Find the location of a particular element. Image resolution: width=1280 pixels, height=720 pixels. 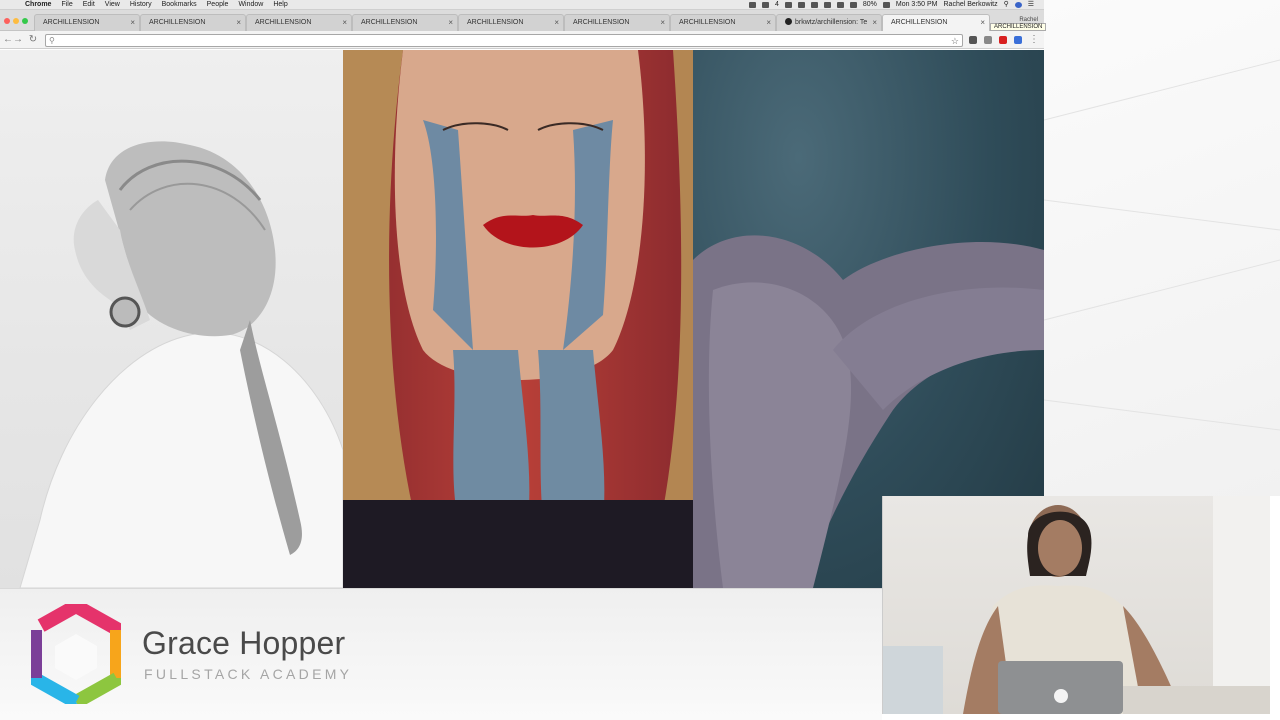

tab-title: brkwtz/archillension: Te is located at coordinates (831, 22).